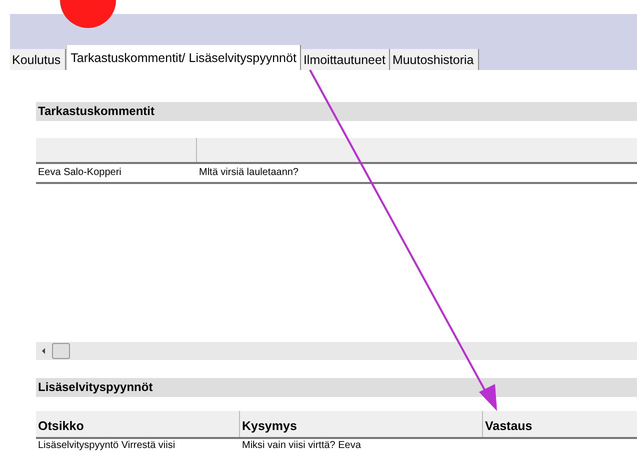 The image size is (637, 453). I want to click on table-cell-text: Miksi vain viisi virttä? Eeva, so click(301, 446).